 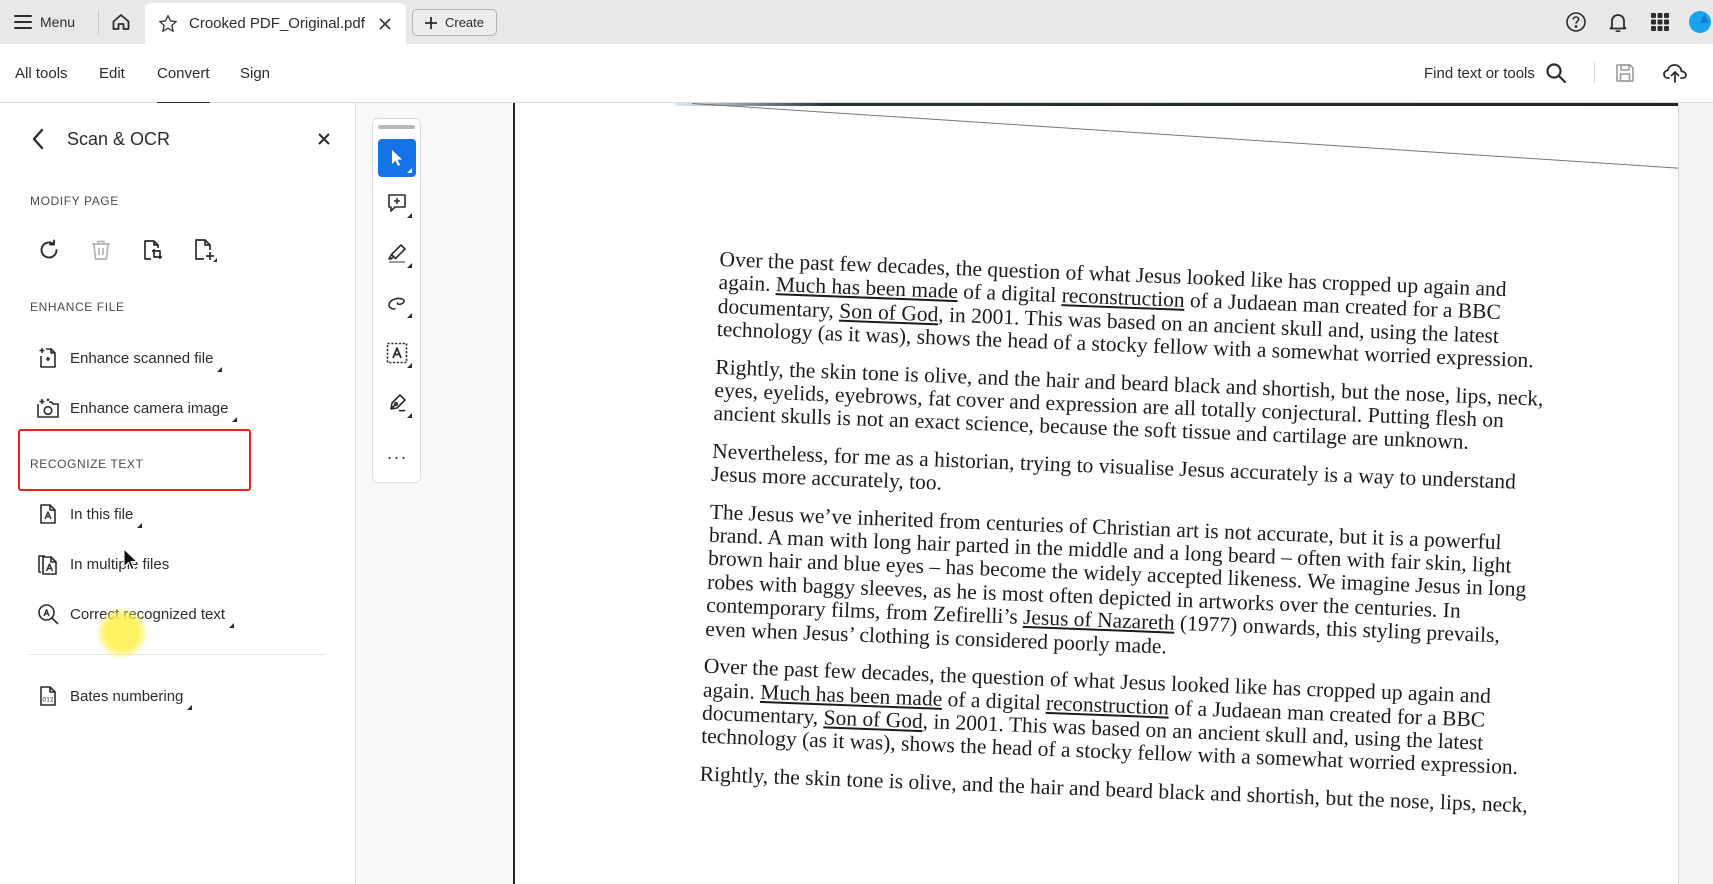 I want to click on apps-grid-icon, so click(x=1660, y=22).